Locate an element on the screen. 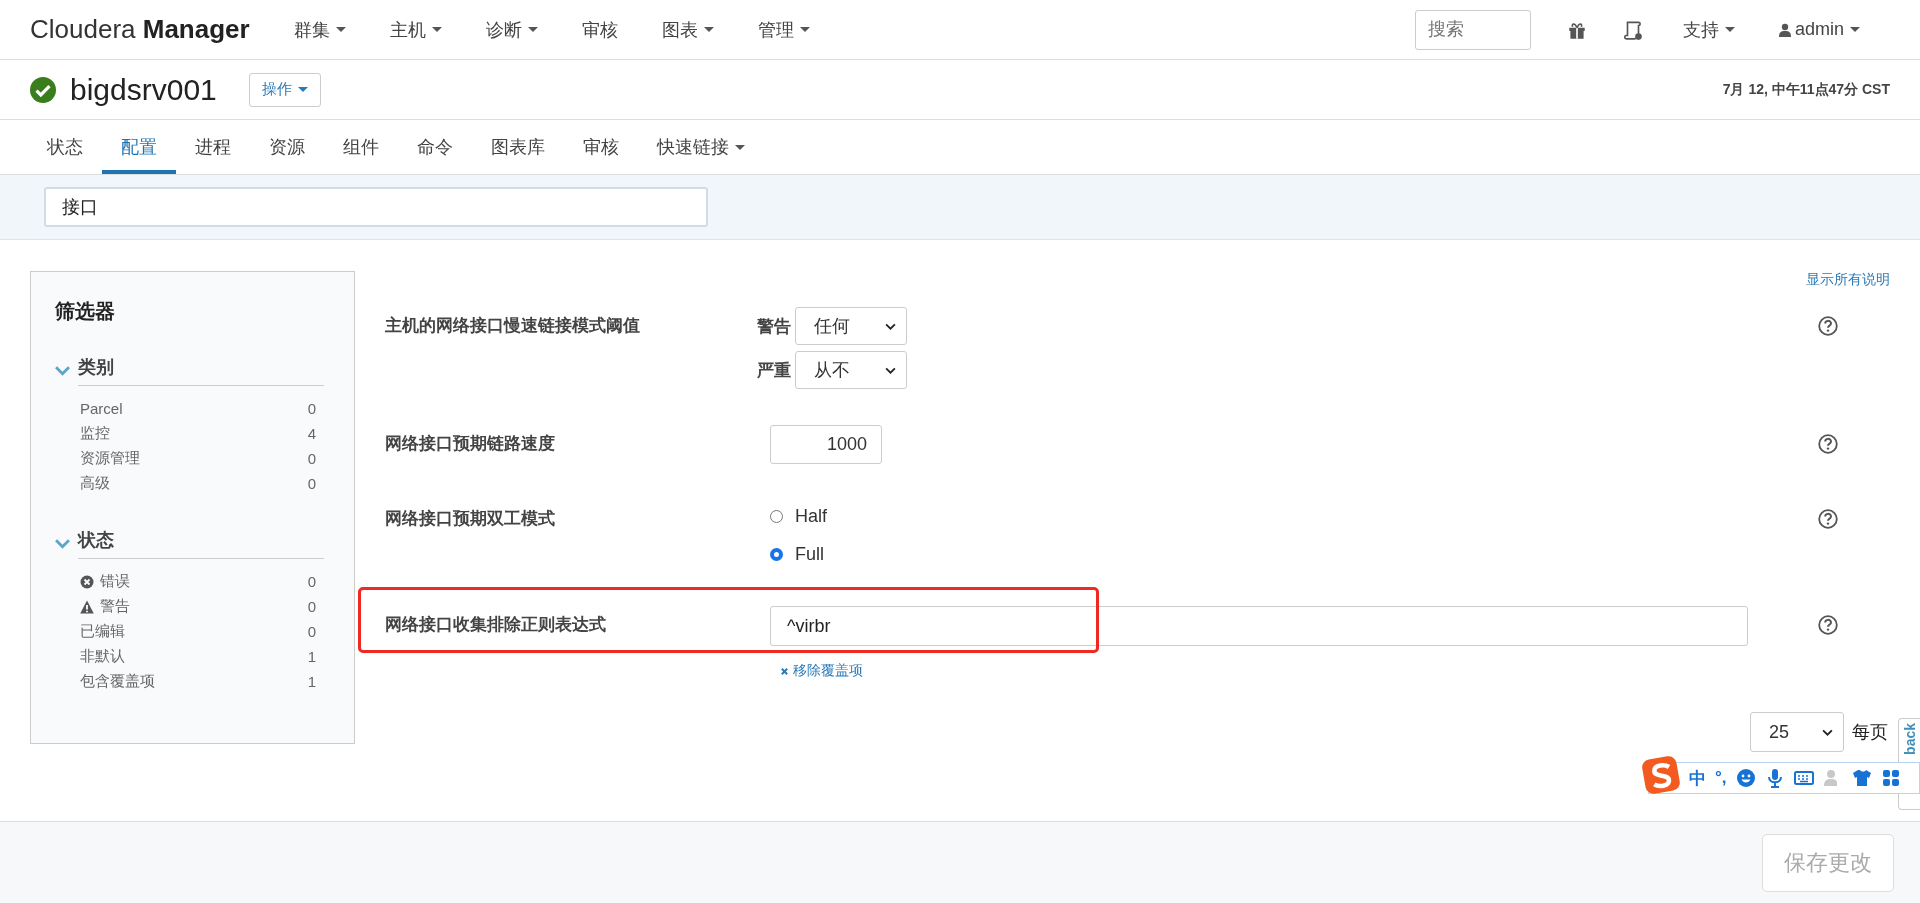  timestamp: 7月 12, 中午11点47分 CST is located at coordinates (1806, 89).